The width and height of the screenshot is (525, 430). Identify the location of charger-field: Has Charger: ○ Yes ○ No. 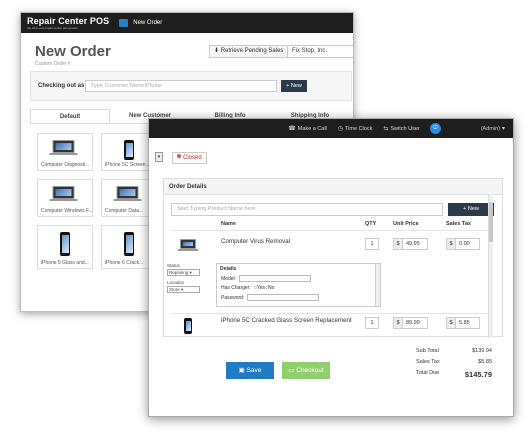
(300, 288).